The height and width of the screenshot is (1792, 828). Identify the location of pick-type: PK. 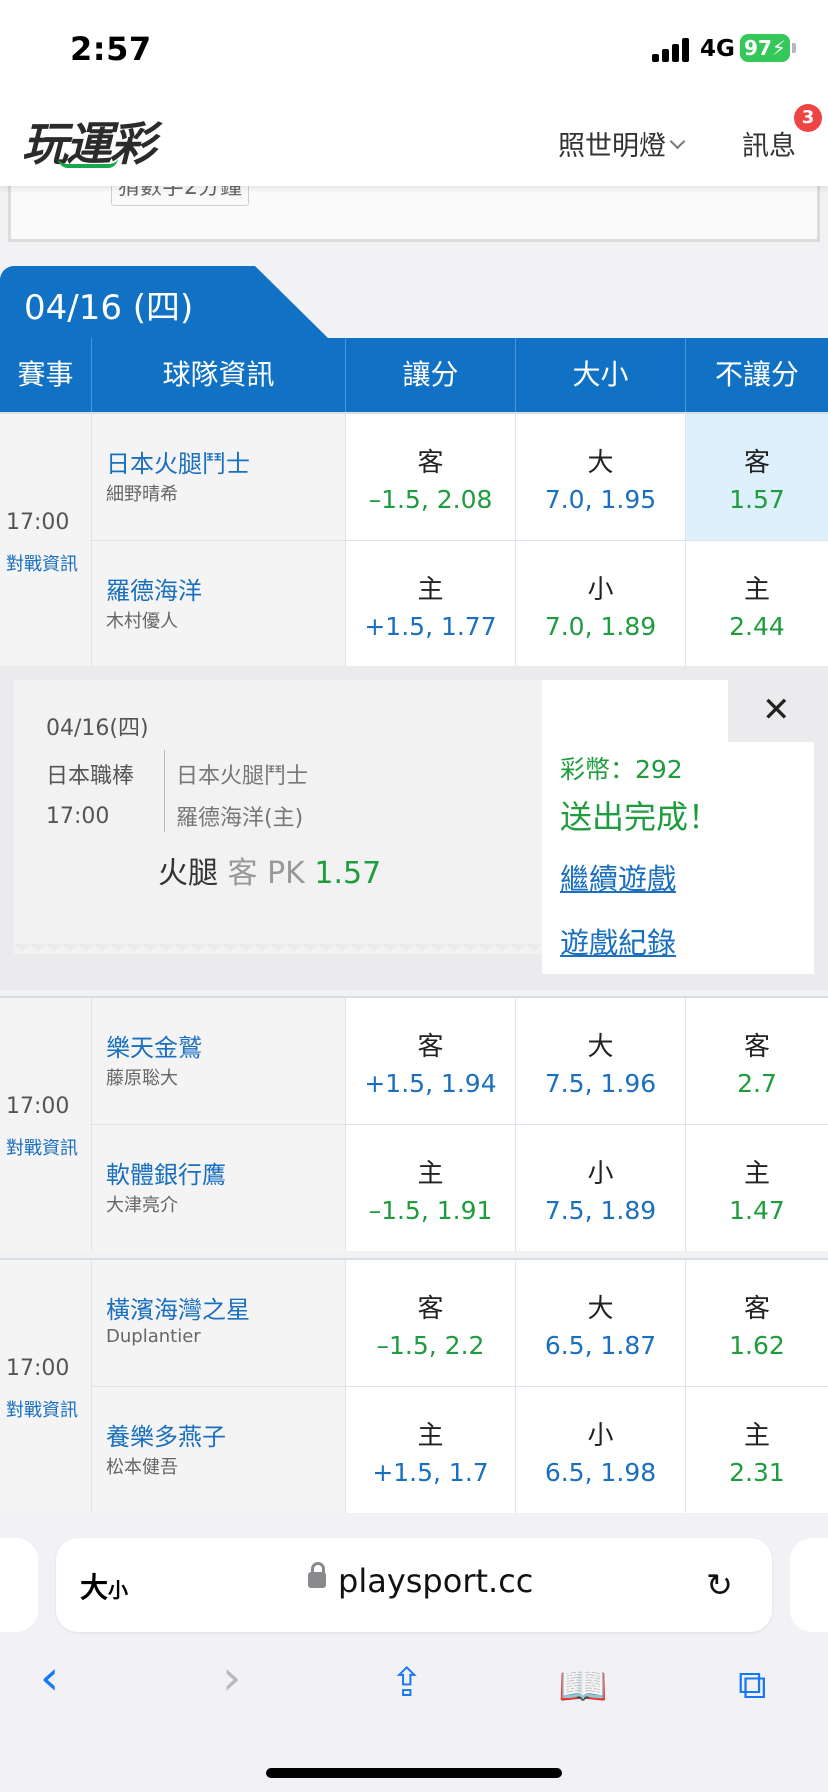
(286, 873).